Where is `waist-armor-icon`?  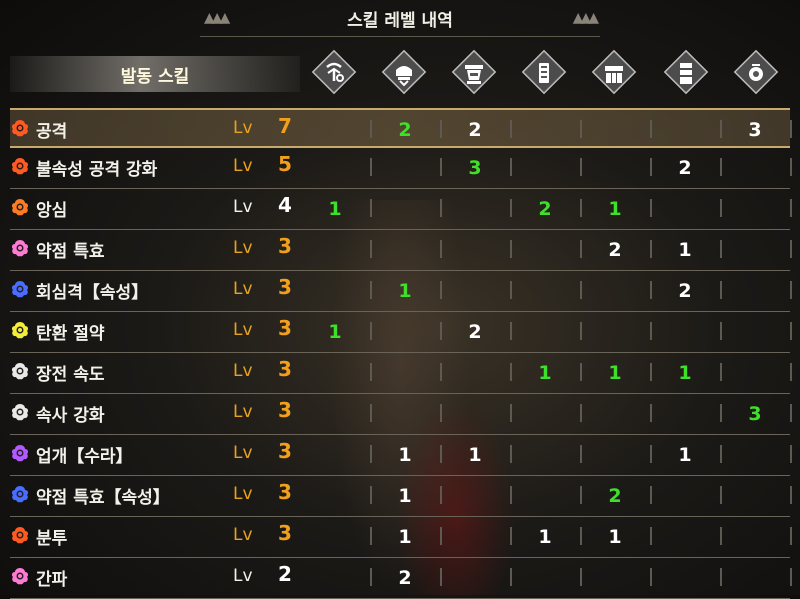
waist-armor-icon is located at coordinates (614, 72).